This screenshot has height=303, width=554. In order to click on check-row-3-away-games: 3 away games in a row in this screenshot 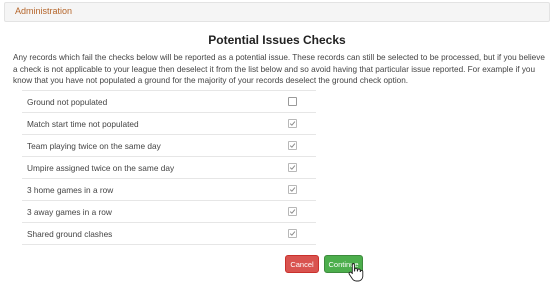, I will do `click(169, 212)`.